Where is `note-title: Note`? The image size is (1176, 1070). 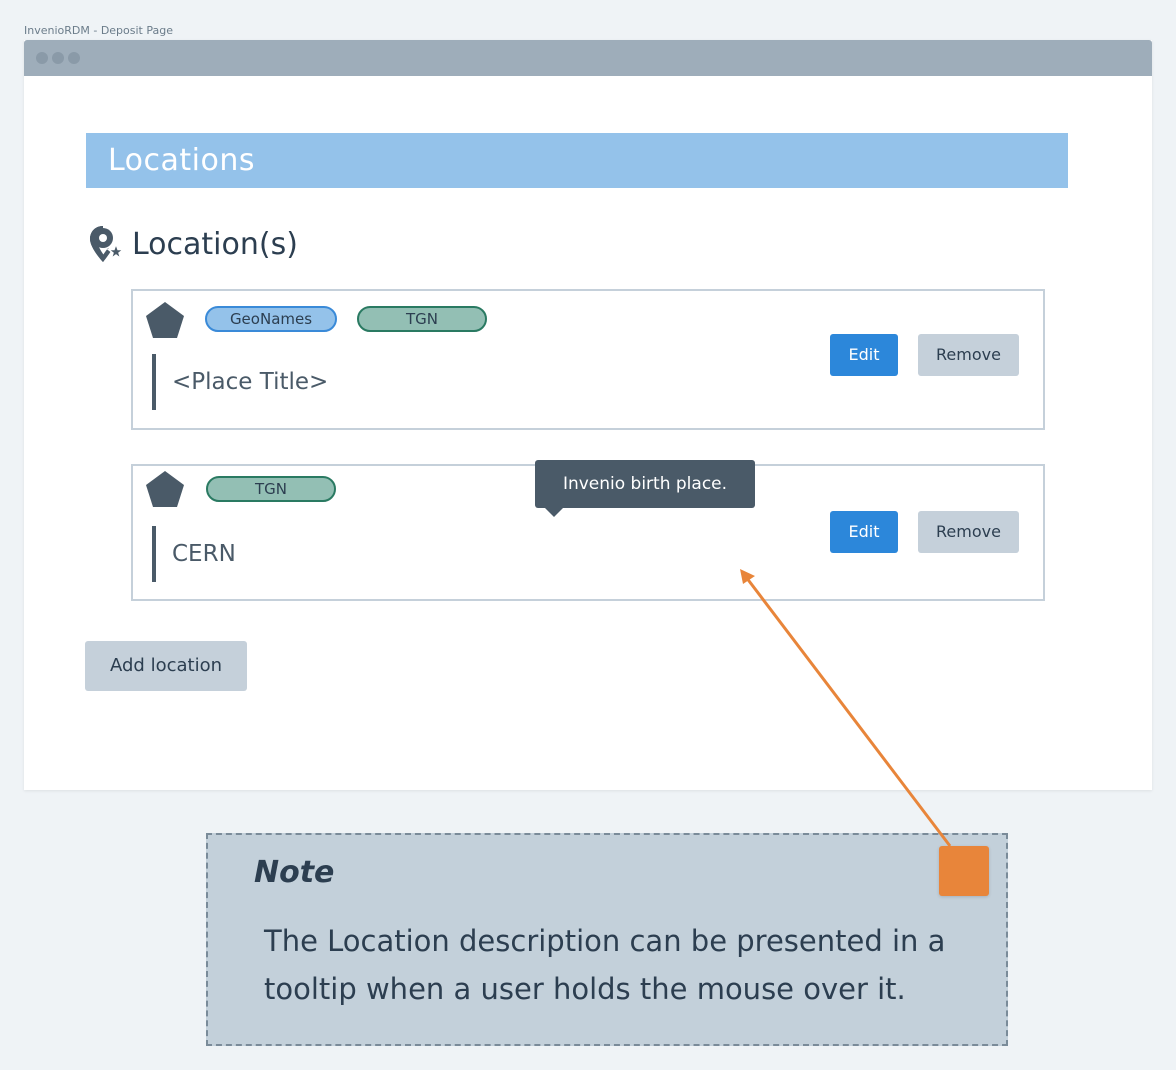
note-title: Note is located at coordinates (294, 872).